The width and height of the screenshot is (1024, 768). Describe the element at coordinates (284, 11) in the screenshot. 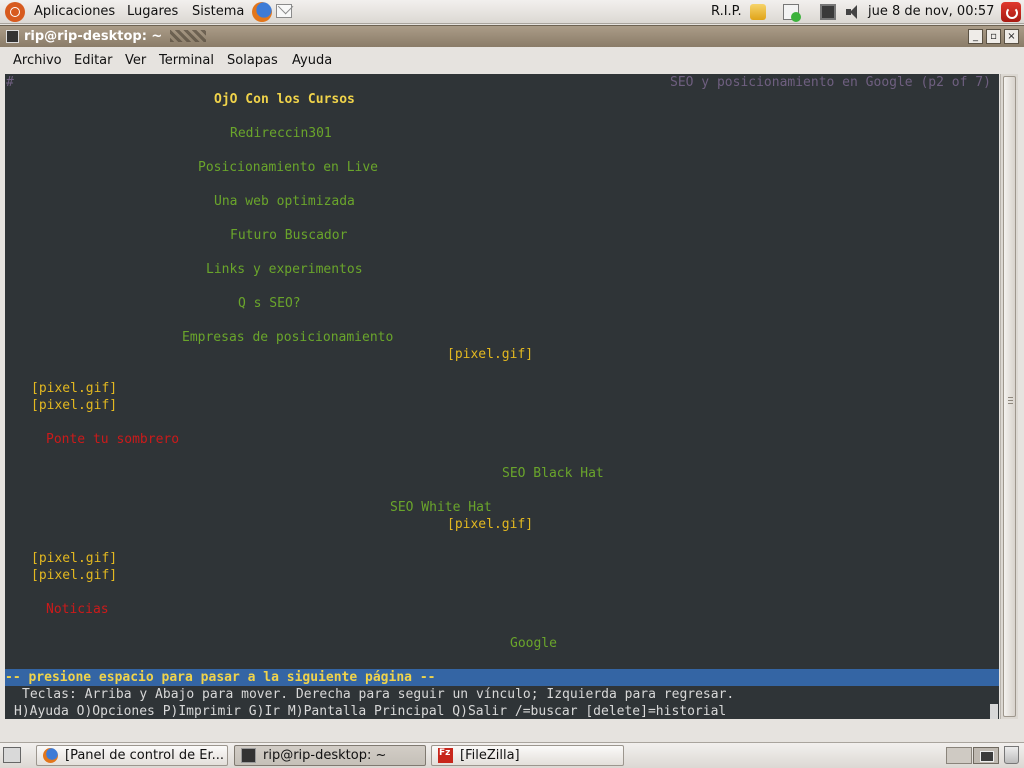

I see `mail-launcher-icon` at that location.